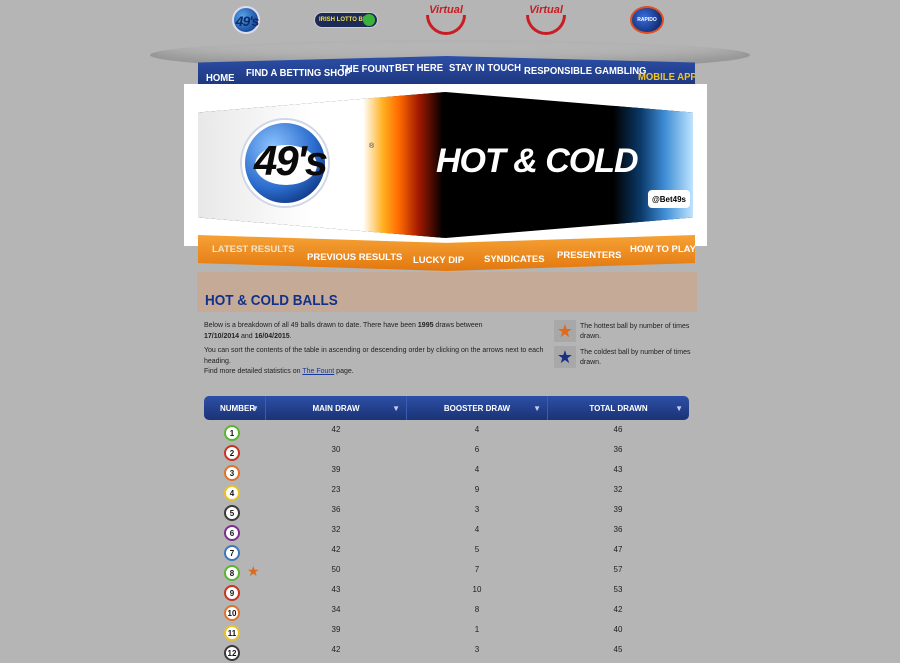  What do you see at coordinates (336, 529) in the screenshot?
I see `main-draw-cell: 32` at bounding box center [336, 529].